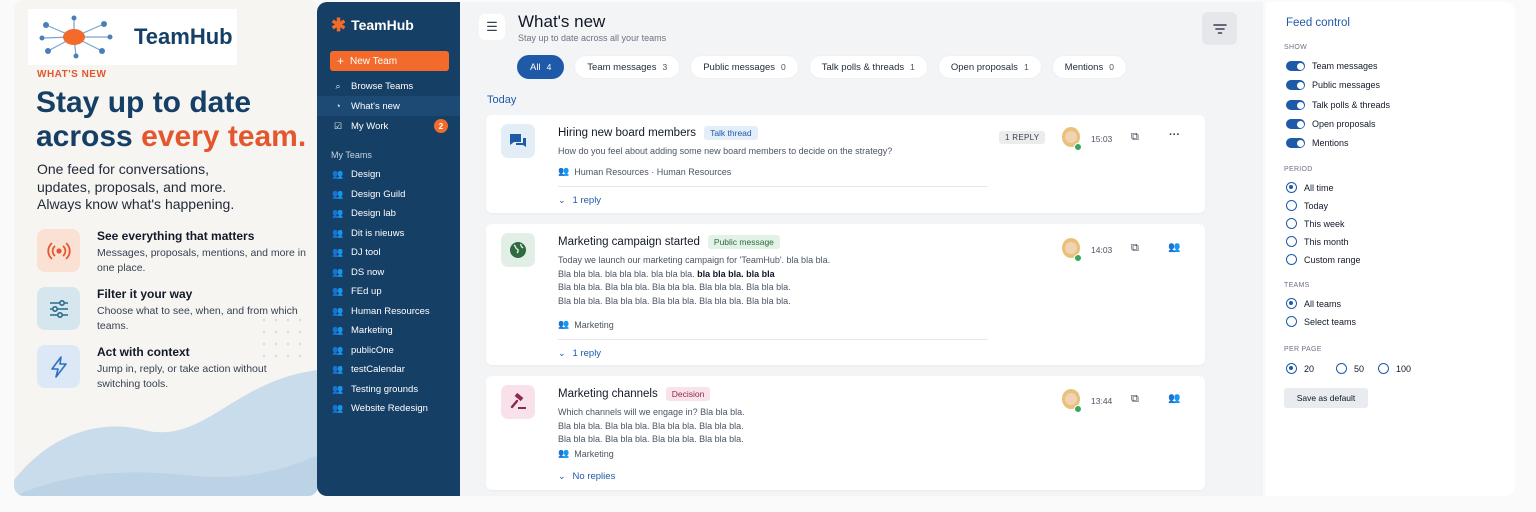  I want to click on new-team-button: + New Team, so click(389, 61).